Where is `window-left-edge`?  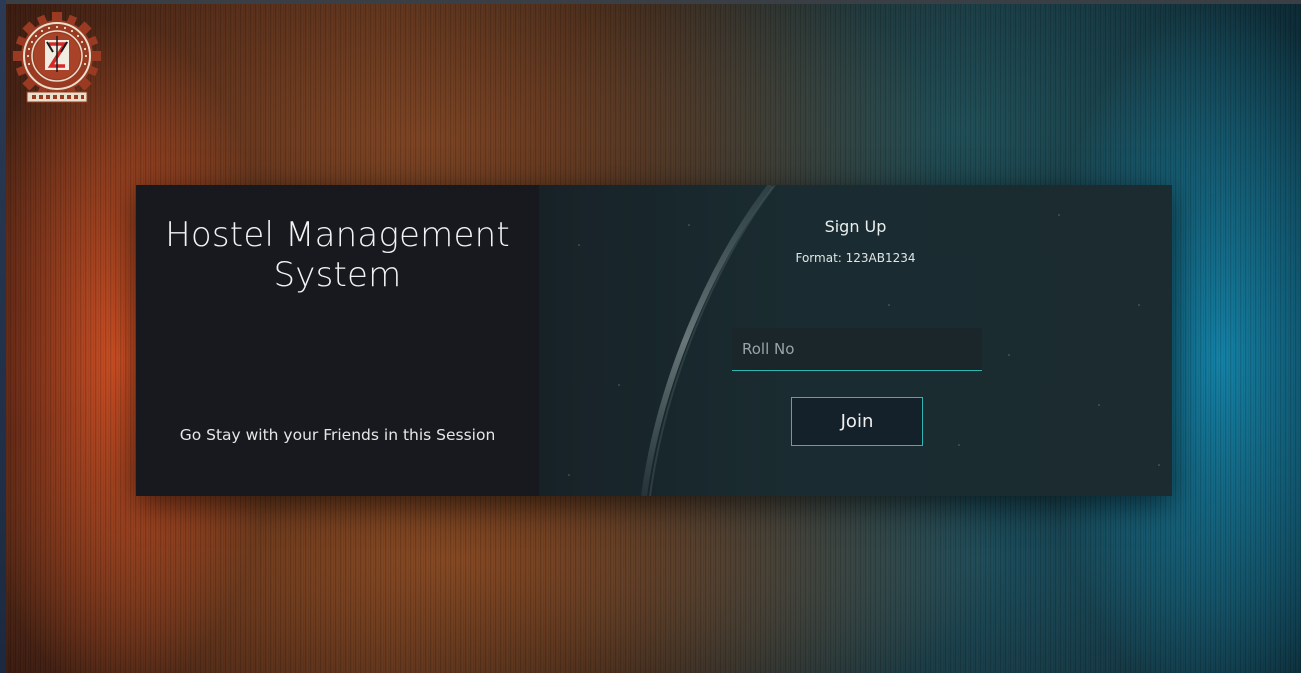 window-left-edge is located at coordinates (3, 336).